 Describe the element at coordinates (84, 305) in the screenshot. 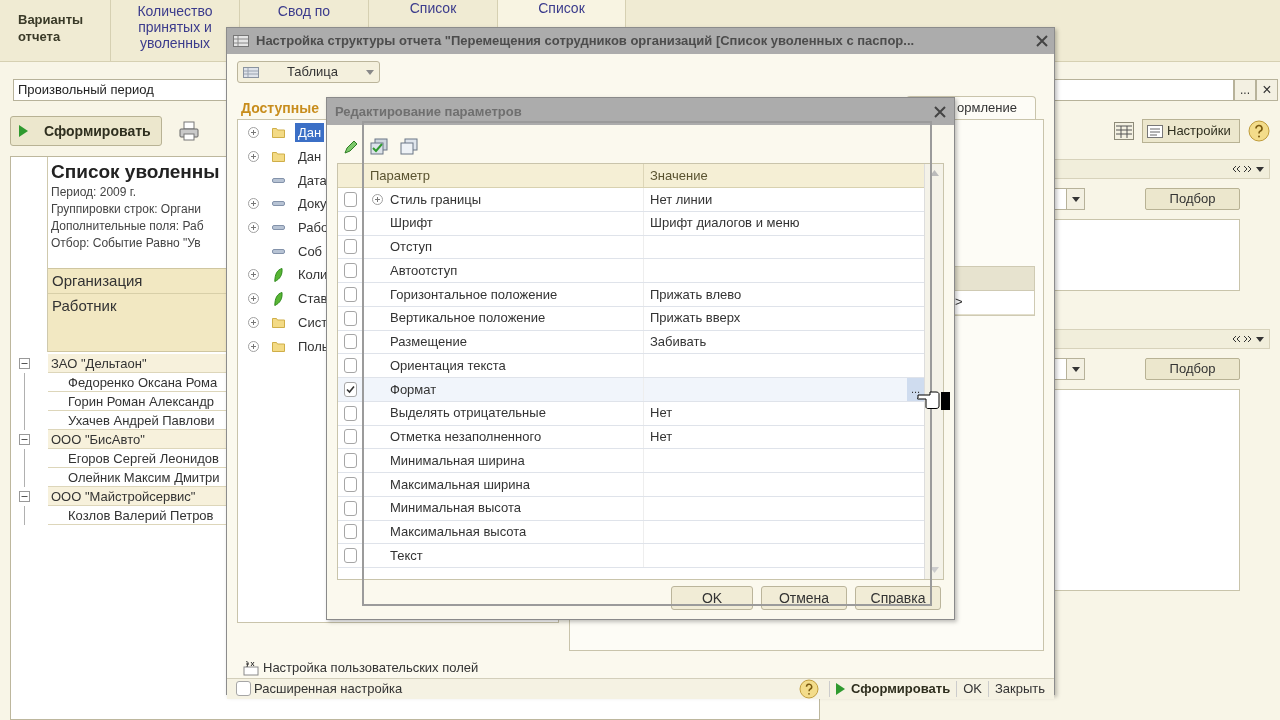

I see `column-header: Работник` at that location.